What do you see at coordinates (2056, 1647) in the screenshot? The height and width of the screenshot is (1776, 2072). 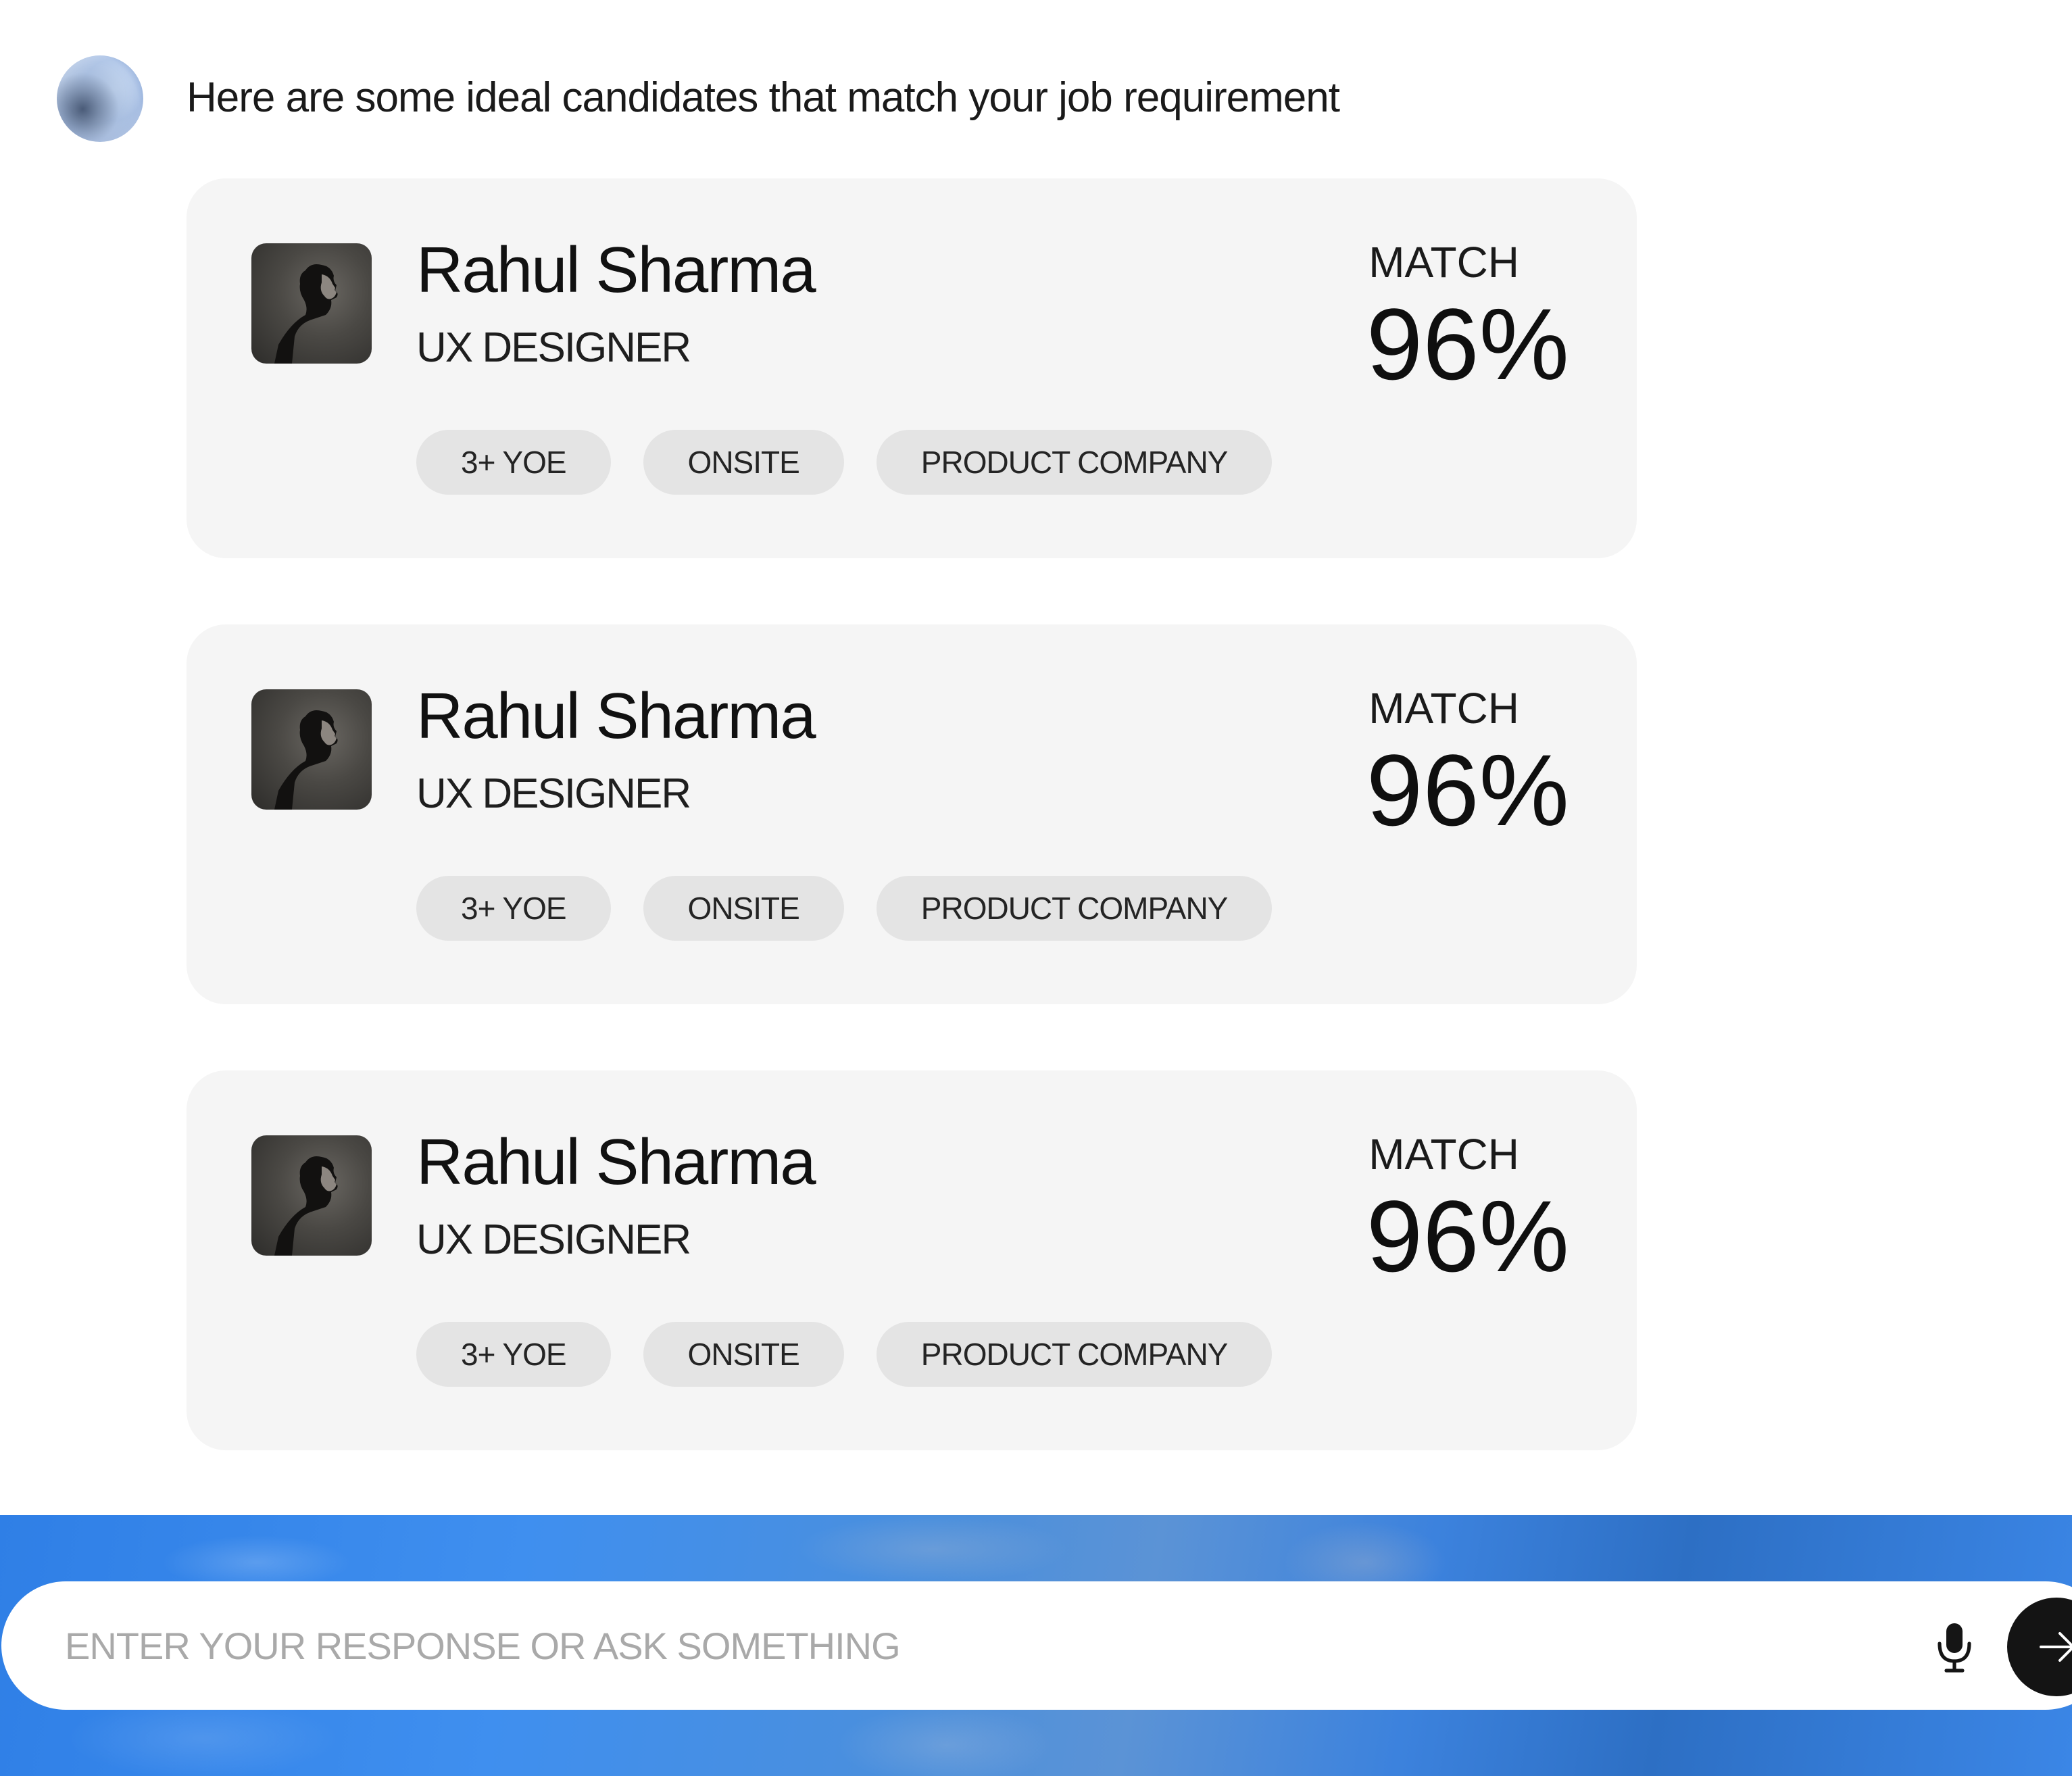 I see `arrow-right-icon` at bounding box center [2056, 1647].